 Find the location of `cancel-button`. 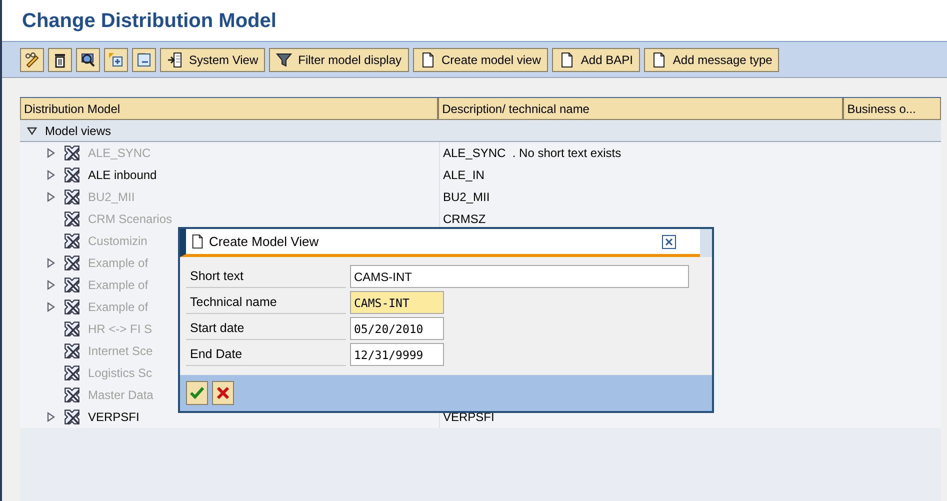

cancel-button is located at coordinates (223, 393).